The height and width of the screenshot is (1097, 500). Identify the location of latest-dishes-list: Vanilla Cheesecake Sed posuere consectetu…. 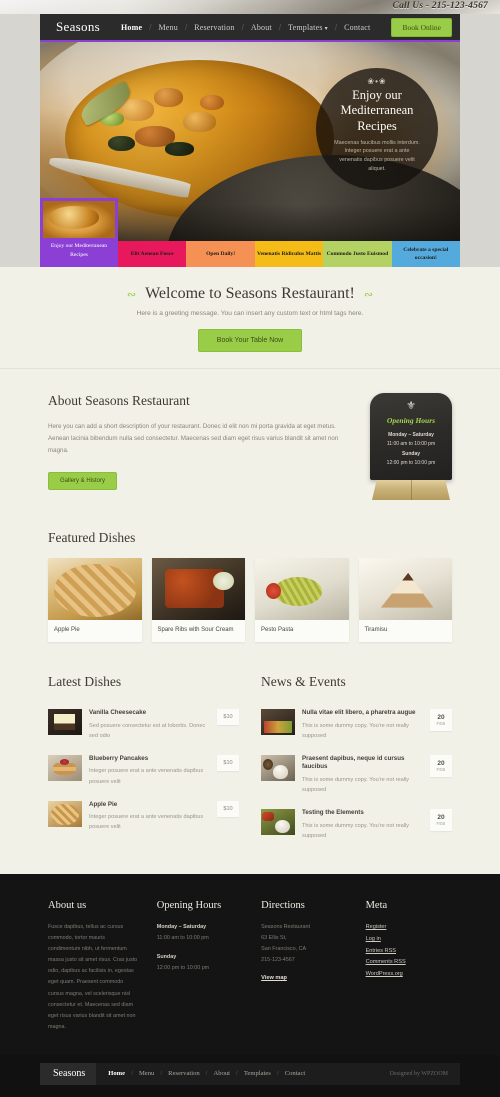
(143, 770).